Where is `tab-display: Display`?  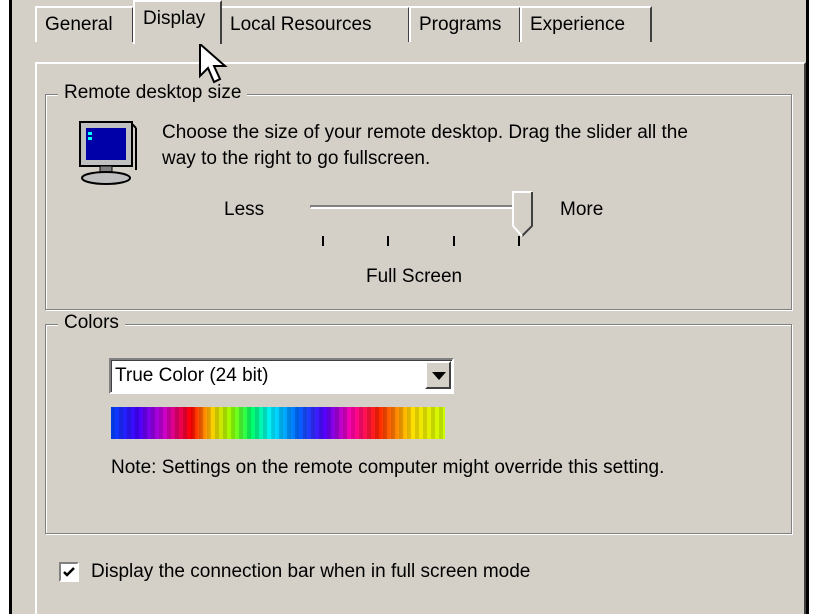
tab-display: Display is located at coordinates (177, 22).